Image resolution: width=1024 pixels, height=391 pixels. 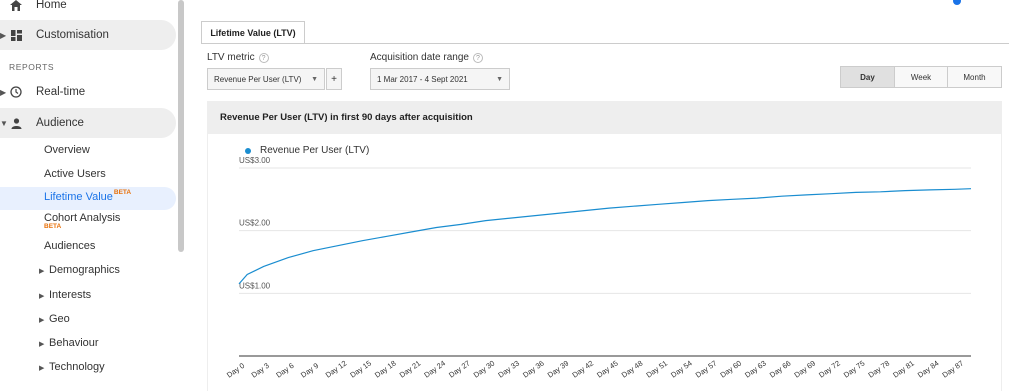 I want to click on x-tick-label: Day 42, so click(x=582, y=369).